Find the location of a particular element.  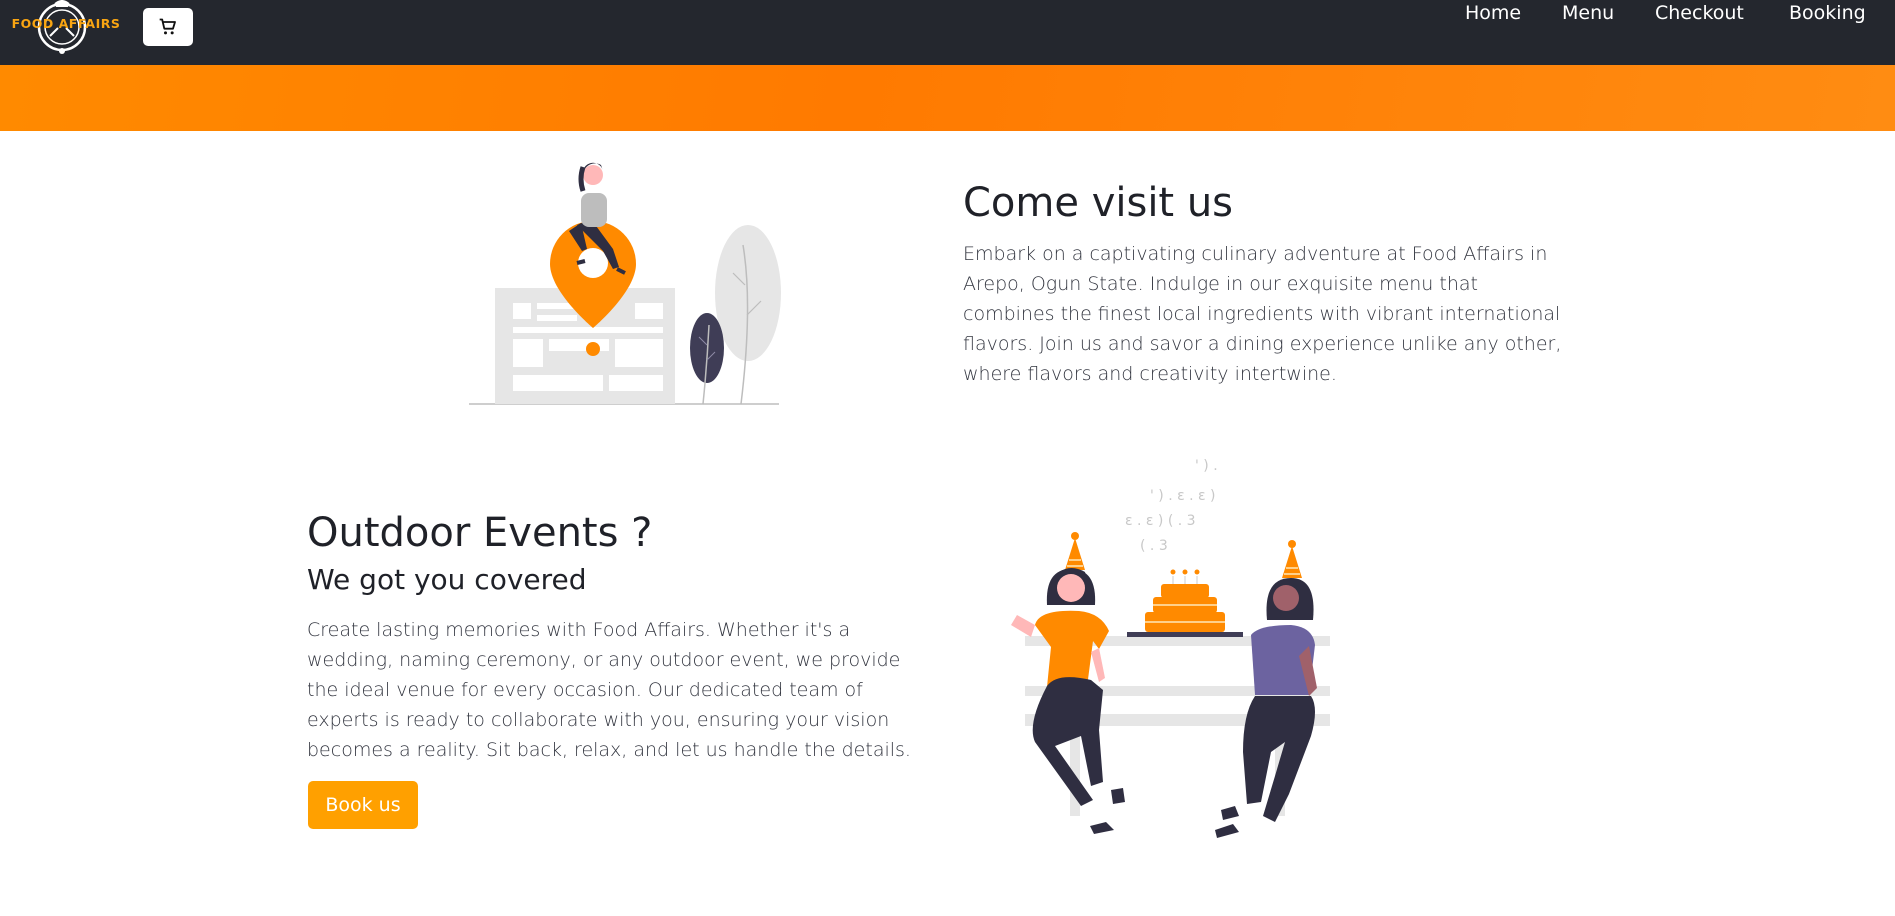

logo-text: FOOD AFFAIRS is located at coordinates (66, 23).